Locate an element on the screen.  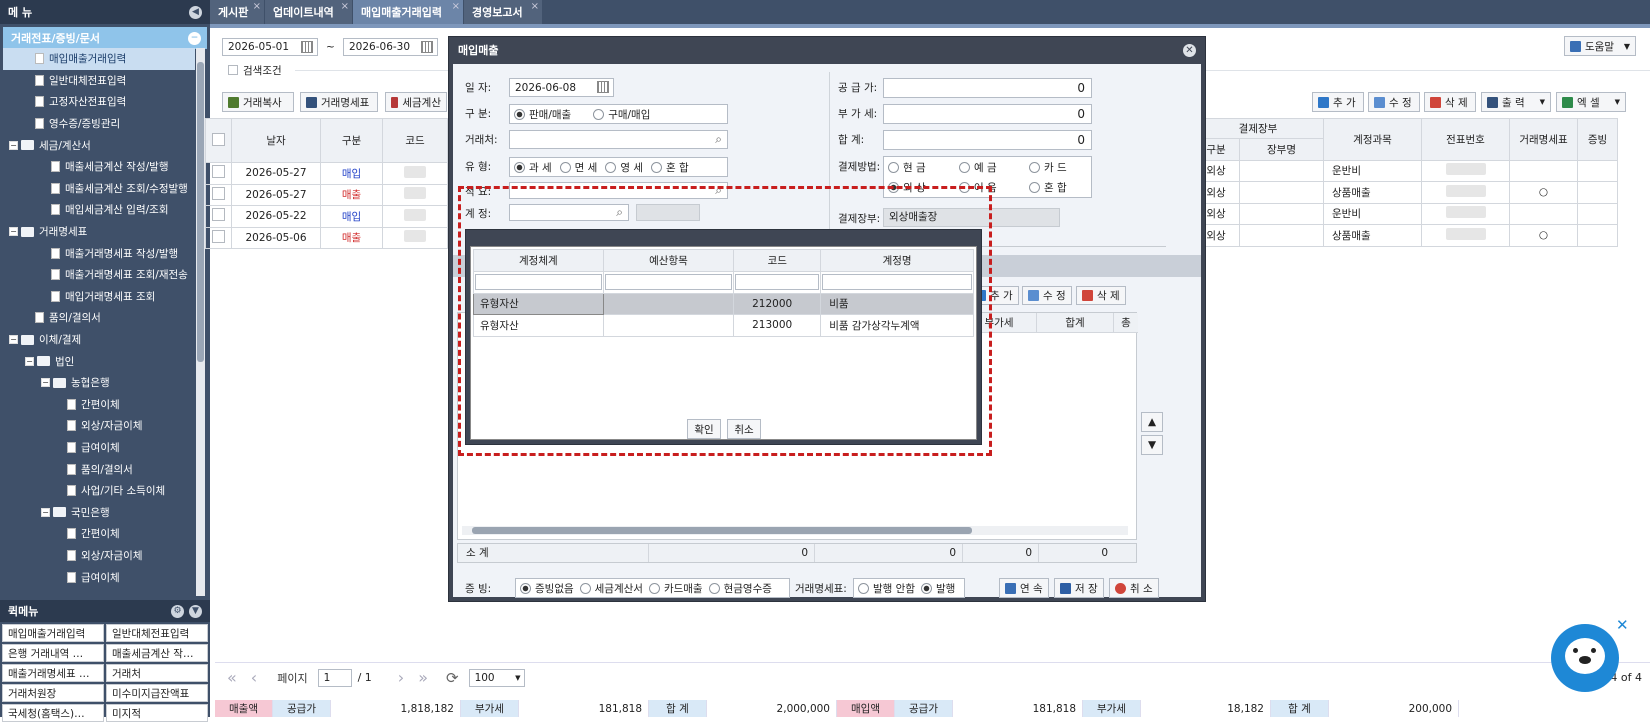
radio-cash-receipt: 현금영수증 is located at coordinates (740, 588).